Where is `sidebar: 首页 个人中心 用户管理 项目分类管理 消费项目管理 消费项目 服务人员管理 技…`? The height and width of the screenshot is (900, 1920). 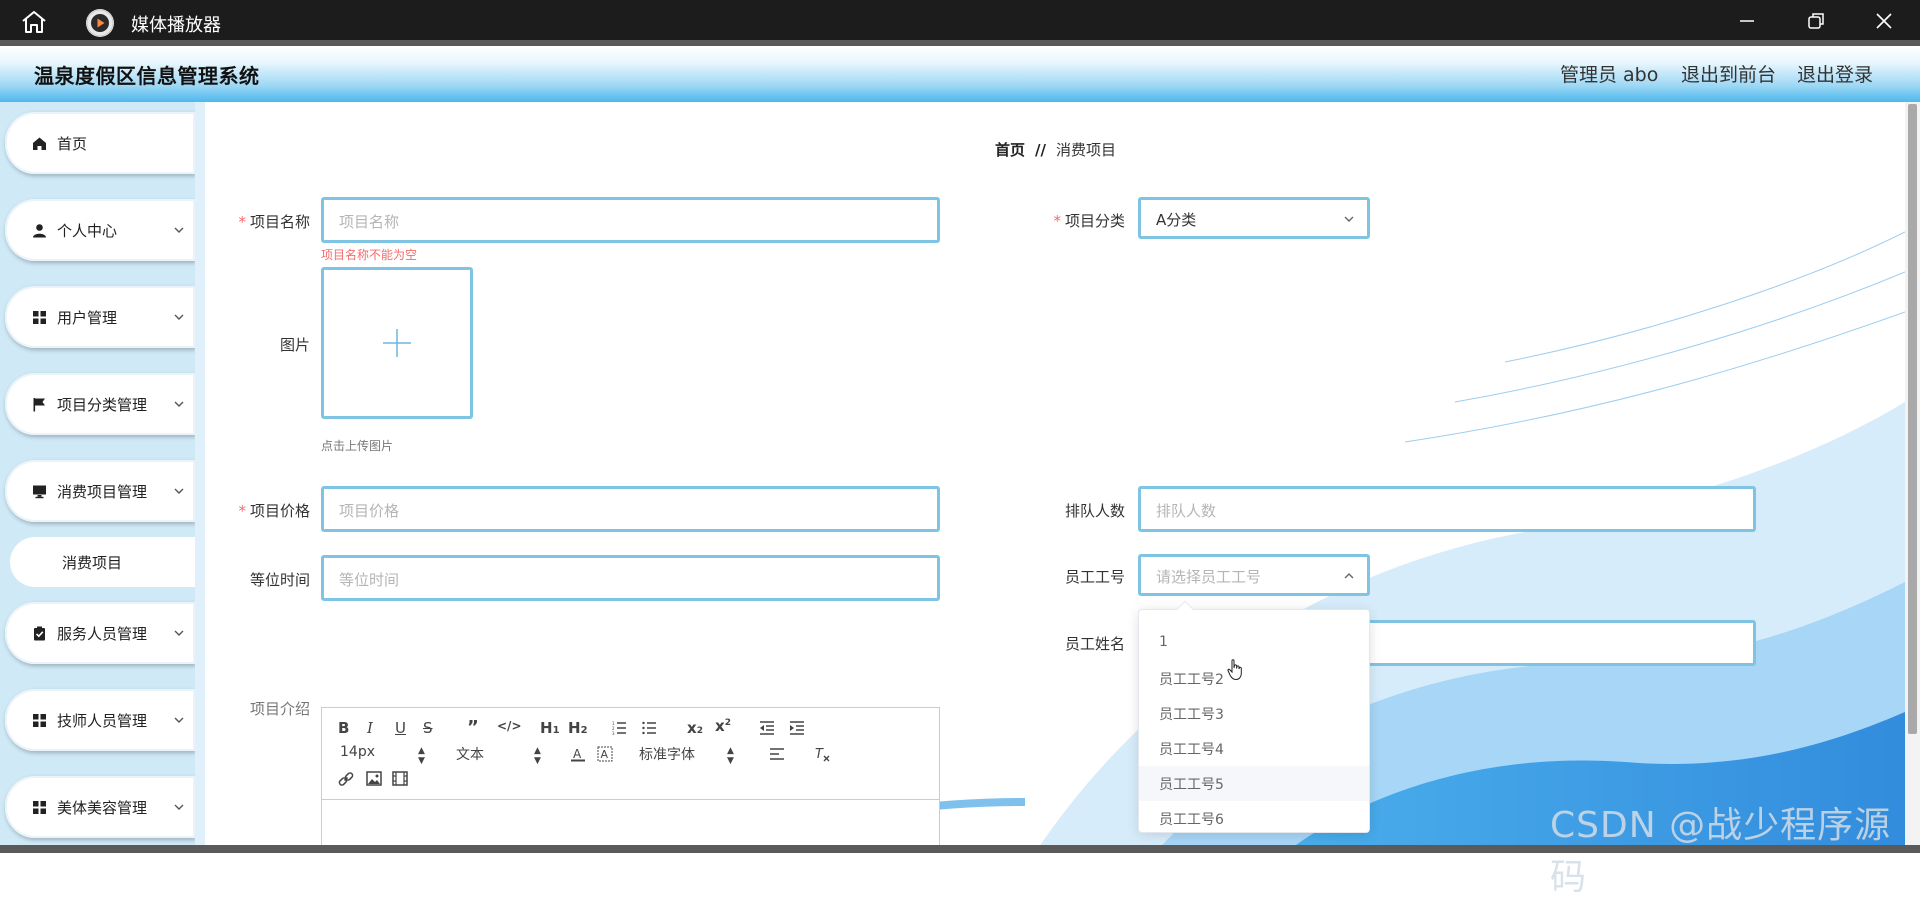 sidebar: 首页 个人中心 用户管理 项目分类管理 消费项目管理 消费项目 服务人员管理 技… is located at coordinates (102, 477).